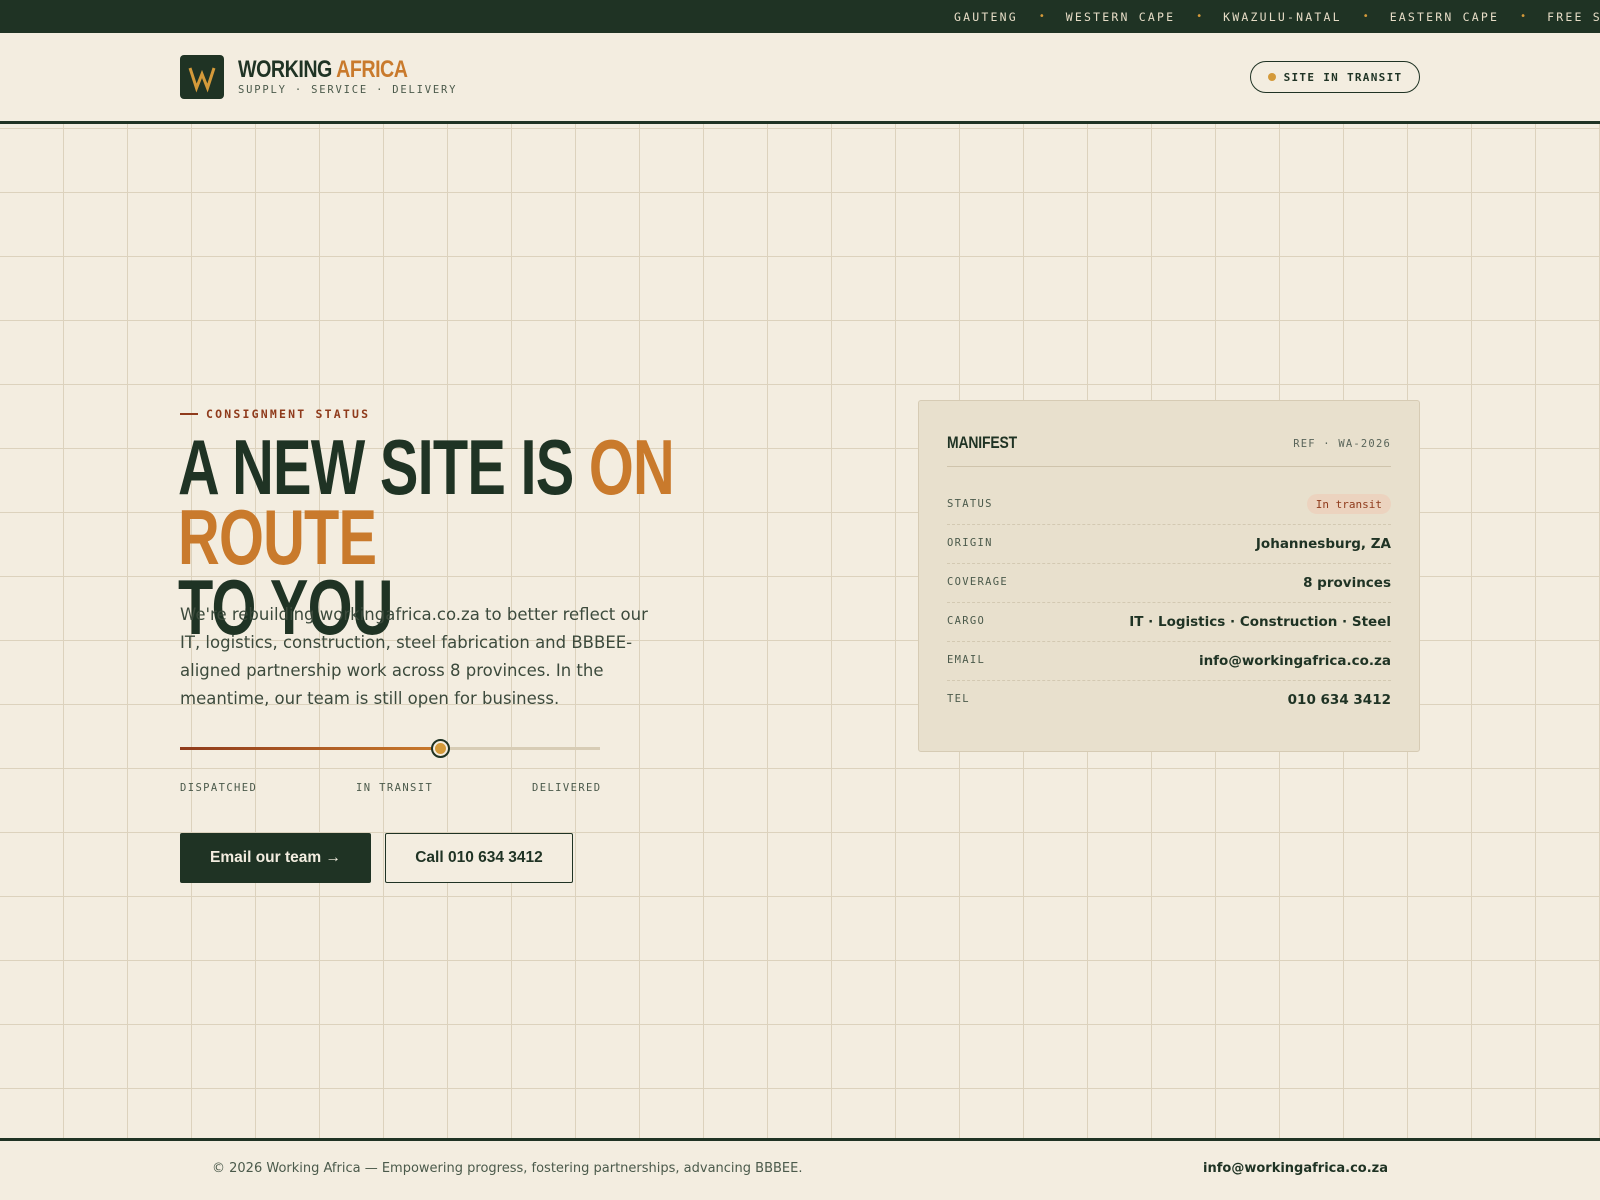 Image resolution: width=1600 pixels, height=1200 pixels. I want to click on divider, so click(1169, 466).